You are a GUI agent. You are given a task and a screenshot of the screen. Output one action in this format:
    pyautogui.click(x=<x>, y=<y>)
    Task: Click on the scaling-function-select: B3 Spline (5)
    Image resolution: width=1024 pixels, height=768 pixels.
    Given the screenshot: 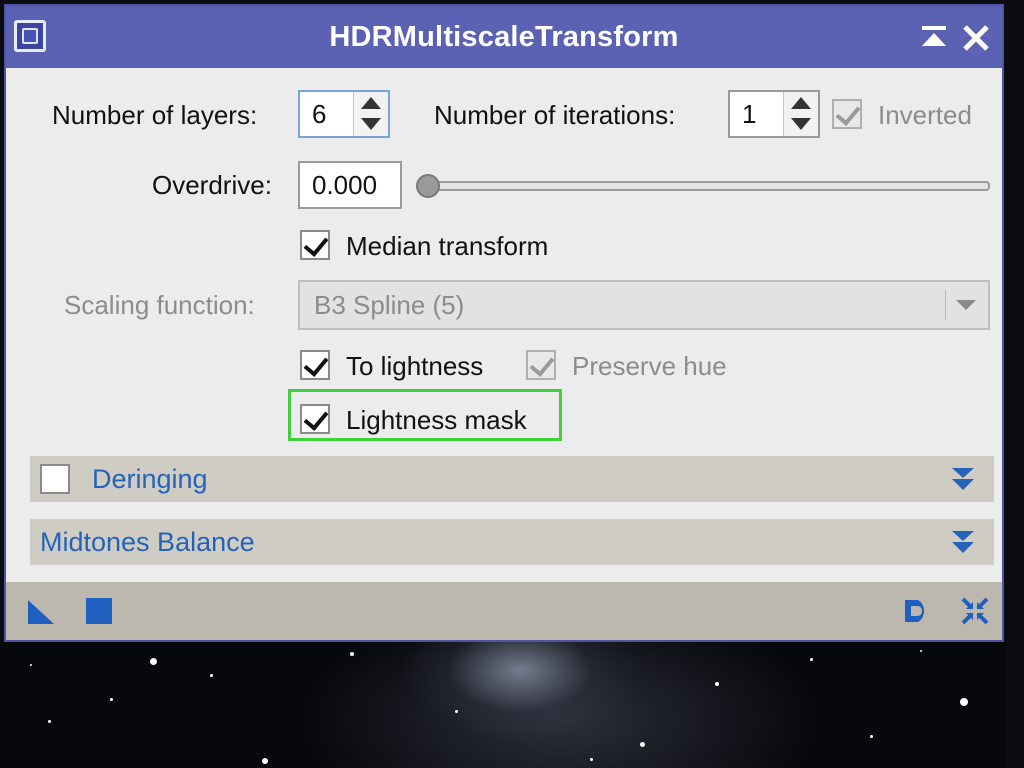 What is the action you would take?
    pyautogui.click(x=644, y=305)
    